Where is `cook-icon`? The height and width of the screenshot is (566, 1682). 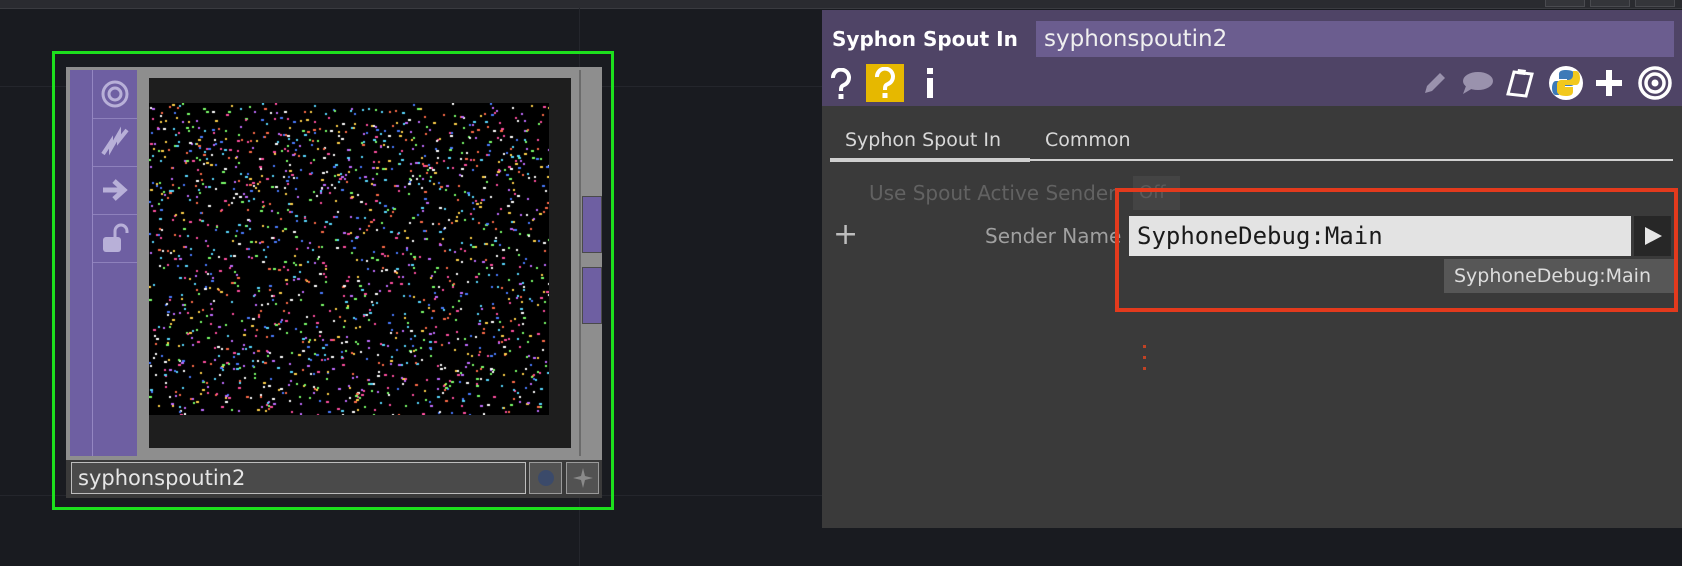 cook-icon is located at coordinates (115, 142).